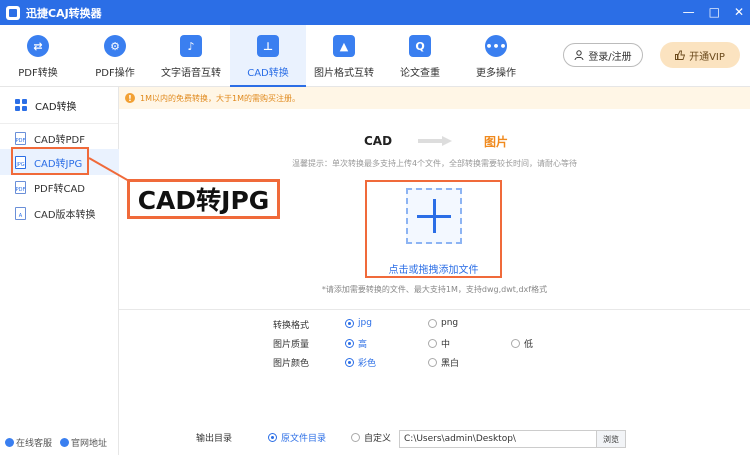  What do you see at coordinates (9, 442) in the screenshot?
I see `headset-icon` at bounding box center [9, 442].